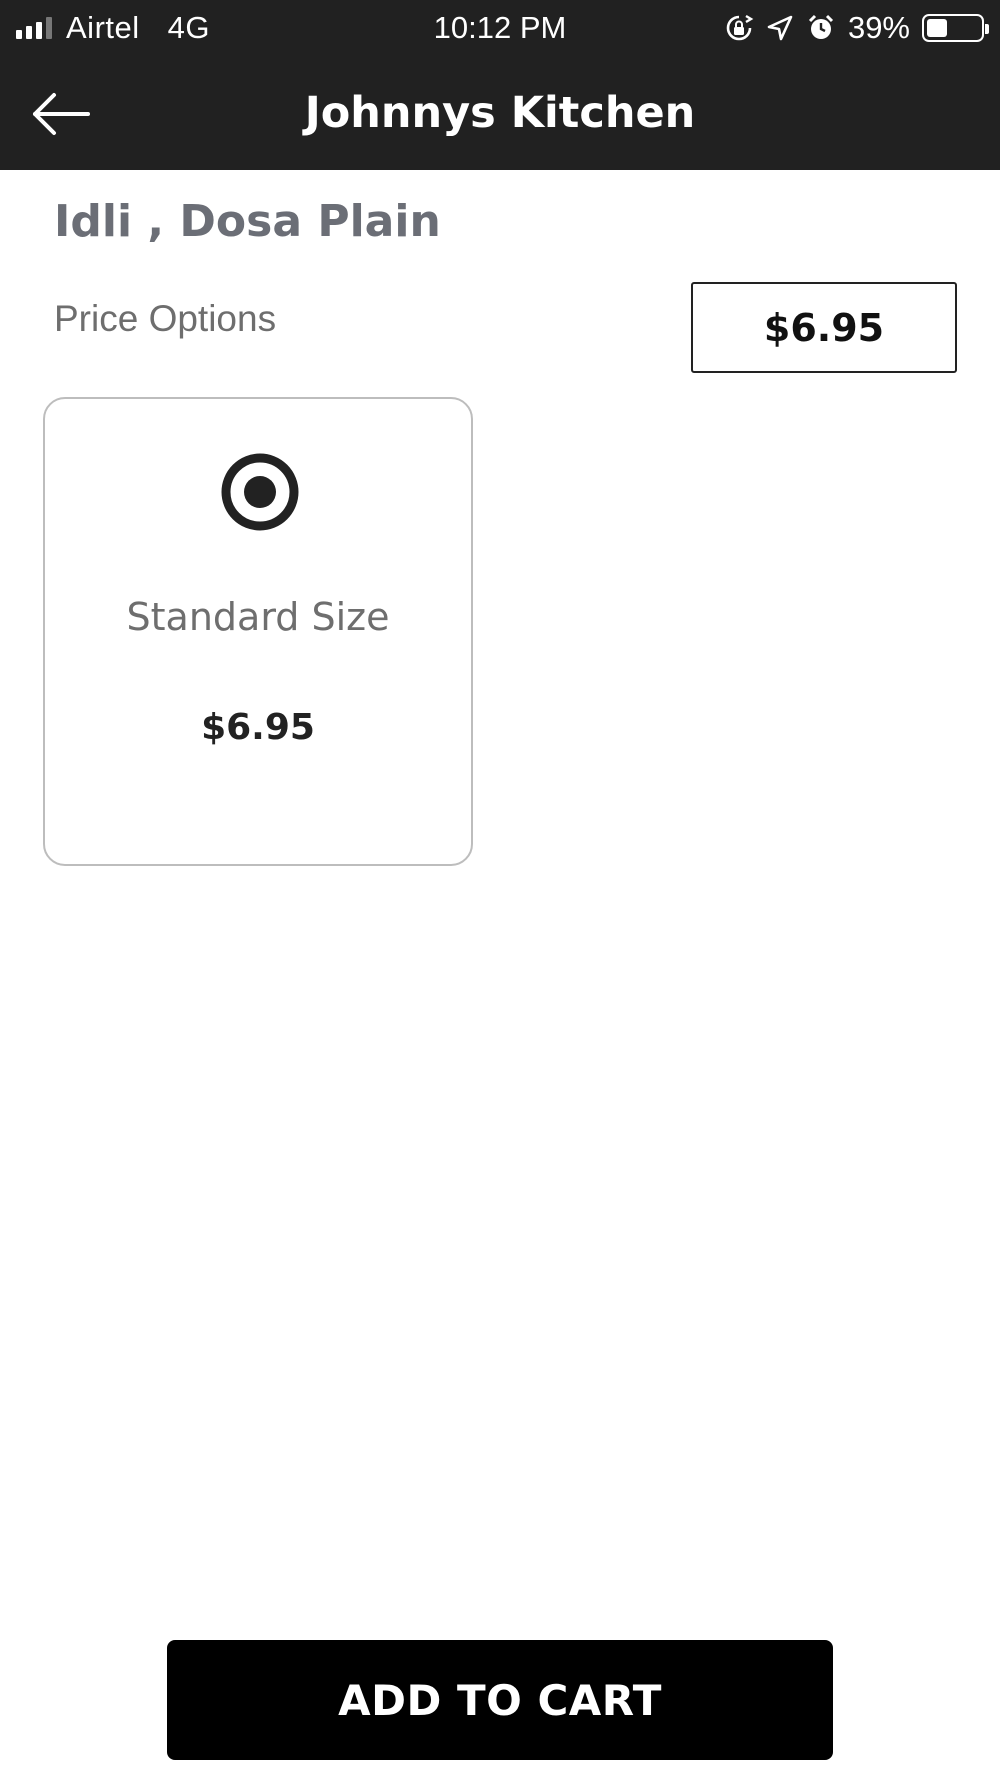 The height and width of the screenshot is (1778, 1000). Describe the element at coordinates (780, 28) in the screenshot. I see `location-arrow-icon` at that location.